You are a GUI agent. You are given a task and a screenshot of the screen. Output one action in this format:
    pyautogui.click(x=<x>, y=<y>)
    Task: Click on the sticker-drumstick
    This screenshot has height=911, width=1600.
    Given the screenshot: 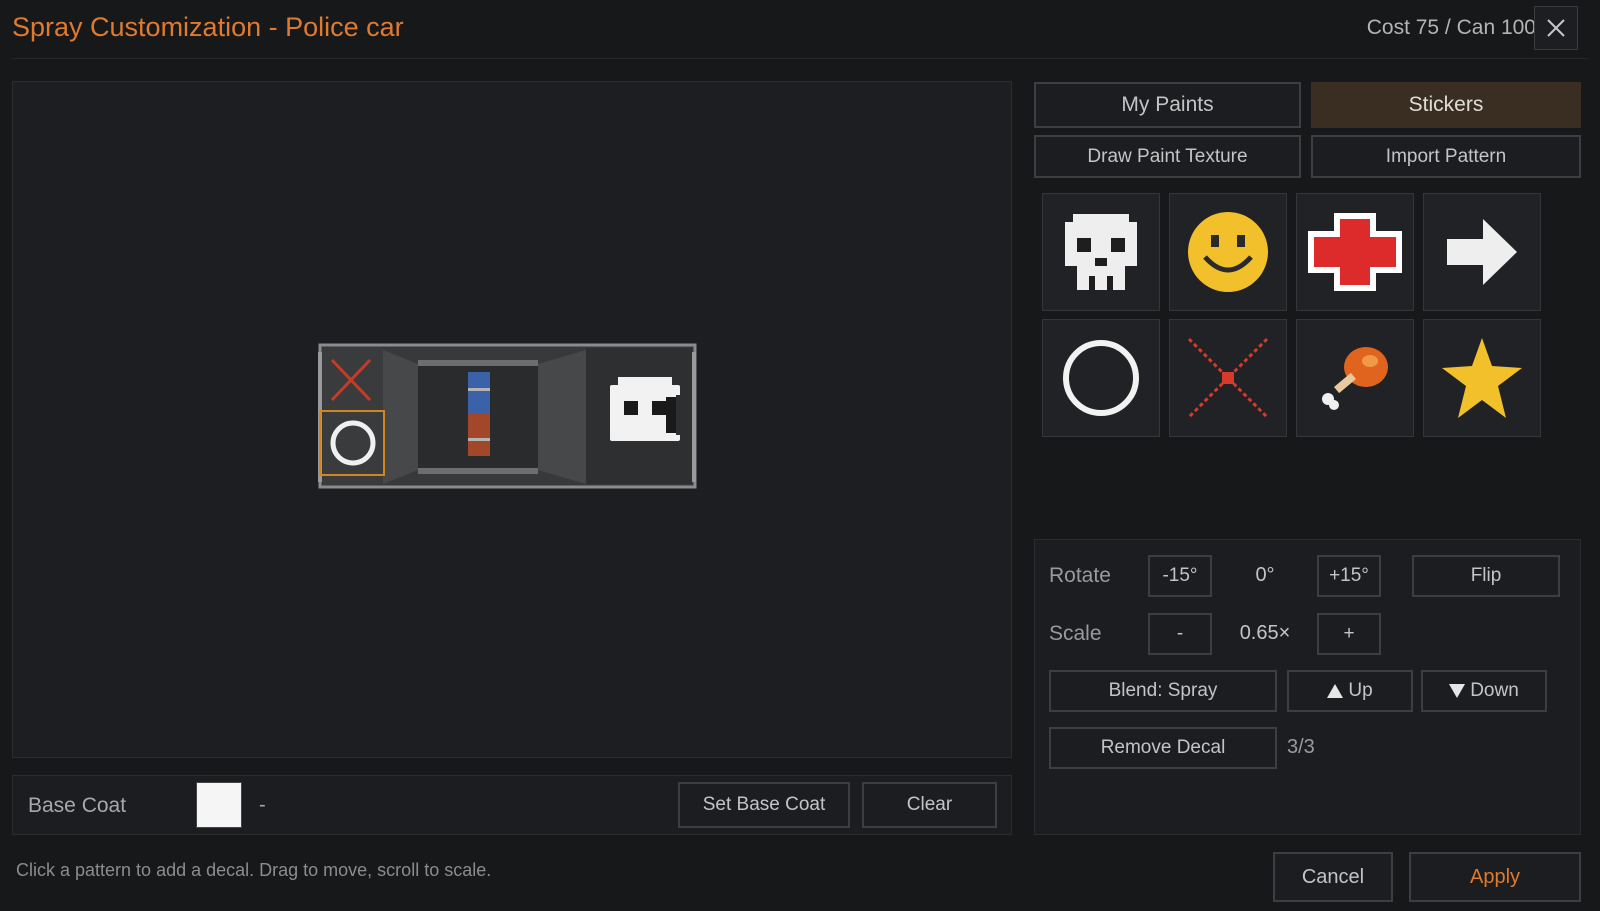 What is the action you would take?
    pyautogui.click(x=1355, y=378)
    